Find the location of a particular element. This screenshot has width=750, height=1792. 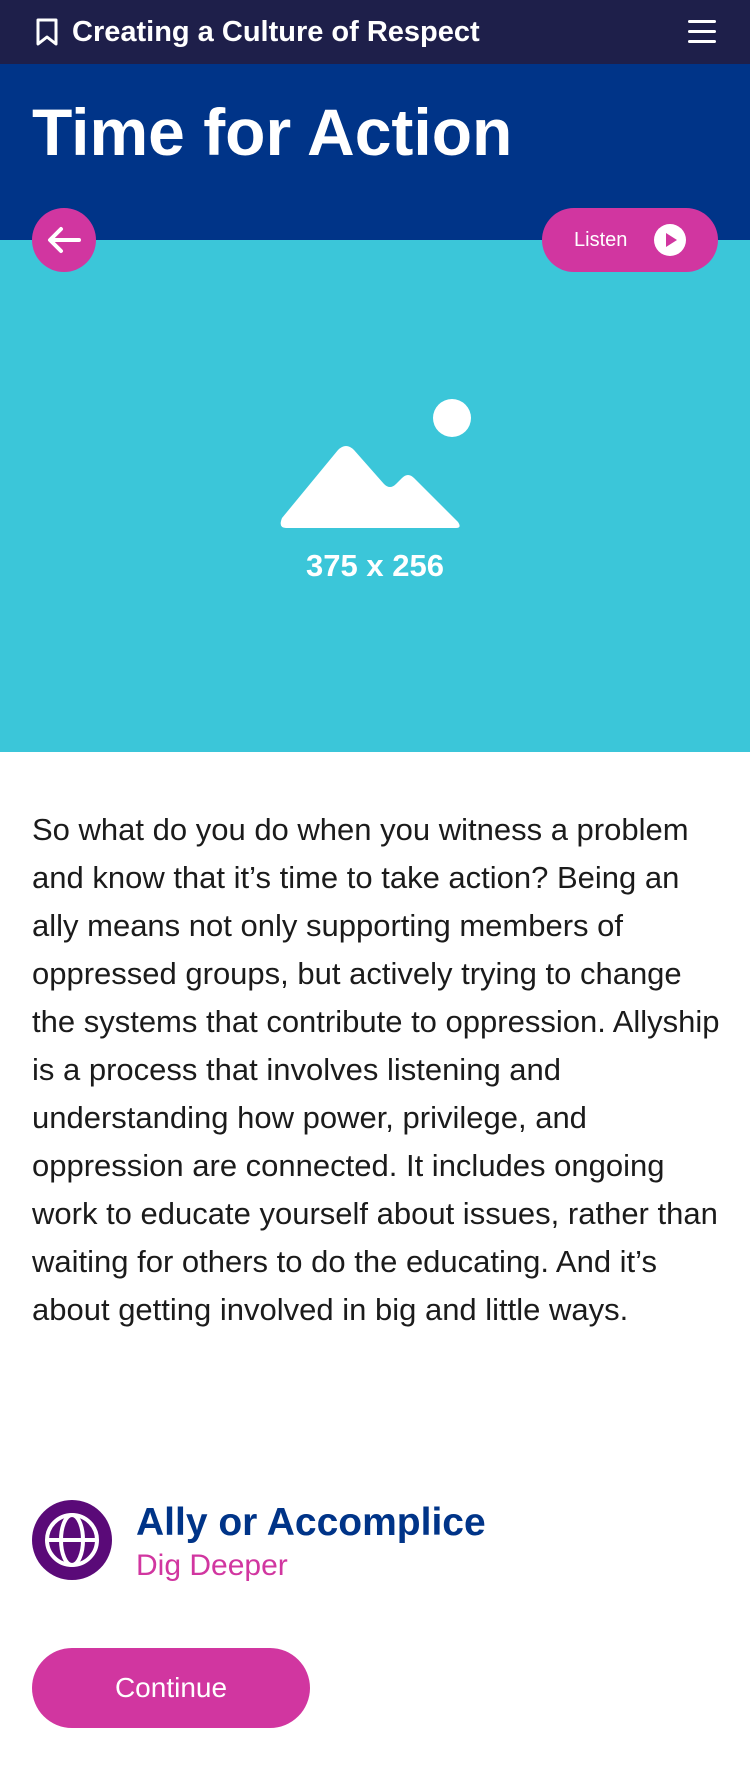

resource-link: Ally or Accomplice Dig Deeper is located at coordinates (377, 1542).